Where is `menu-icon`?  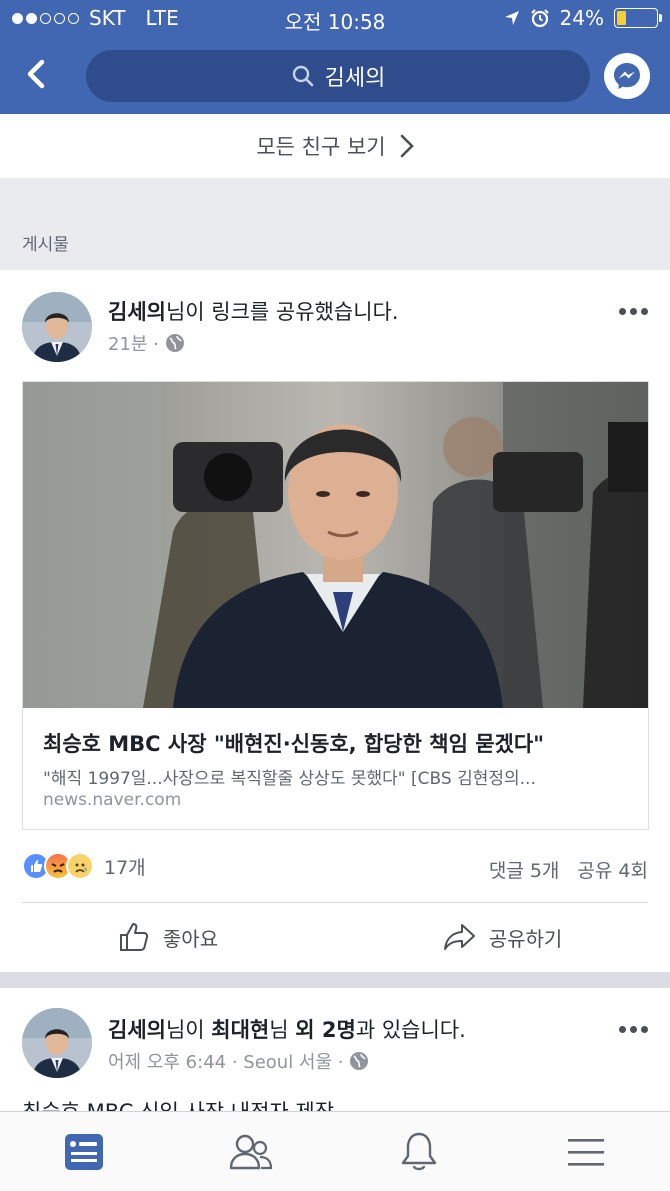 menu-icon is located at coordinates (586, 1152).